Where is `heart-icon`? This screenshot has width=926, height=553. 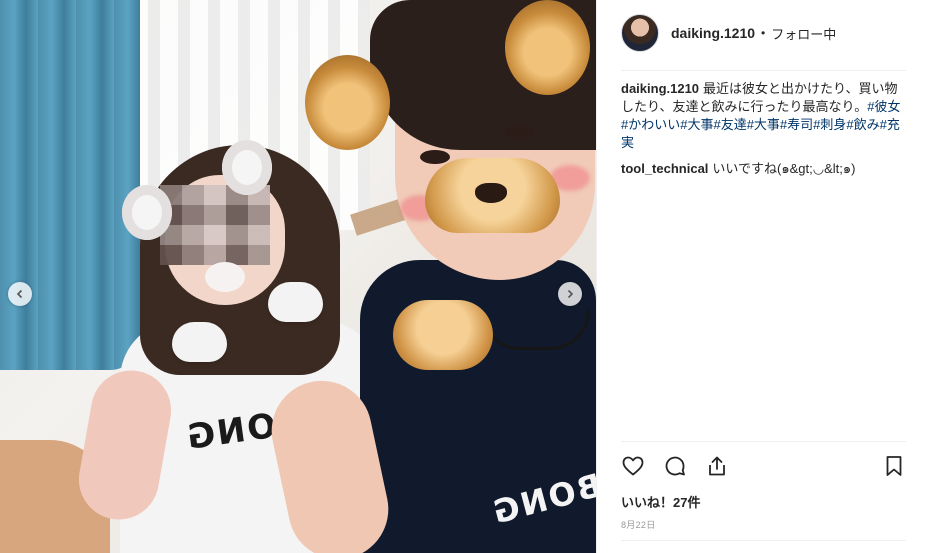 heart-icon is located at coordinates (633, 466).